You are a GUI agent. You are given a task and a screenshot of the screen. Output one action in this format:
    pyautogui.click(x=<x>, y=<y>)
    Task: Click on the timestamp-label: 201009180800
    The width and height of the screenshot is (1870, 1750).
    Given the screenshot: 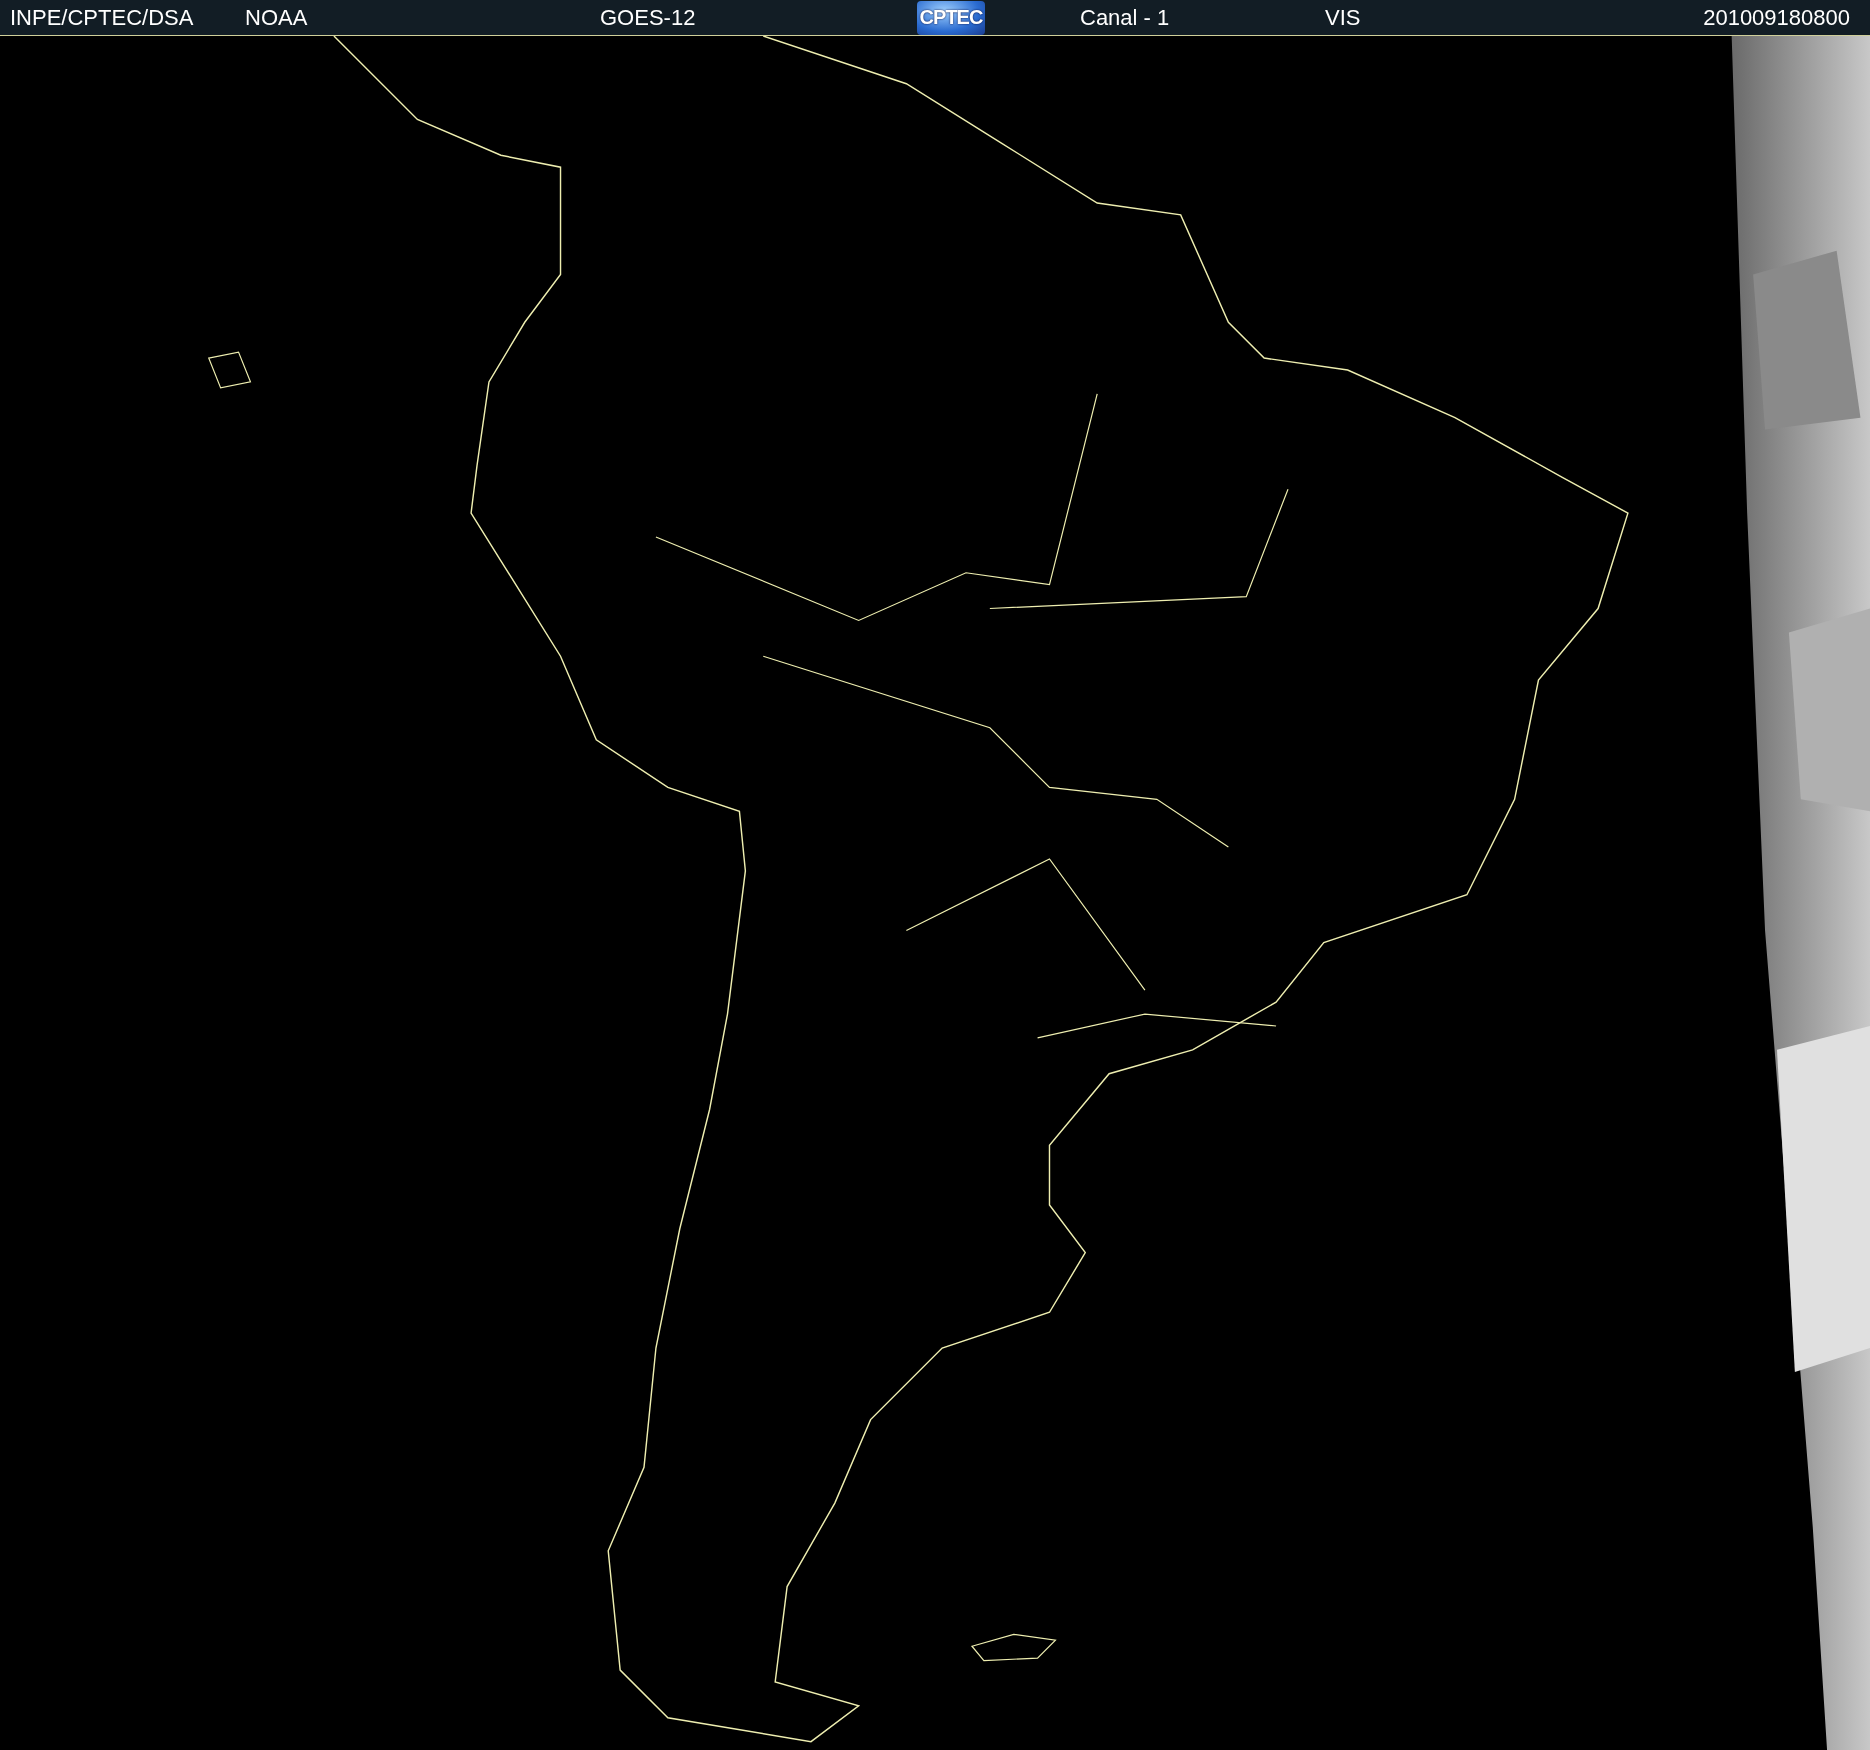 What is the action you would take?
    pyautogui.click(x=1776, y=17)
    